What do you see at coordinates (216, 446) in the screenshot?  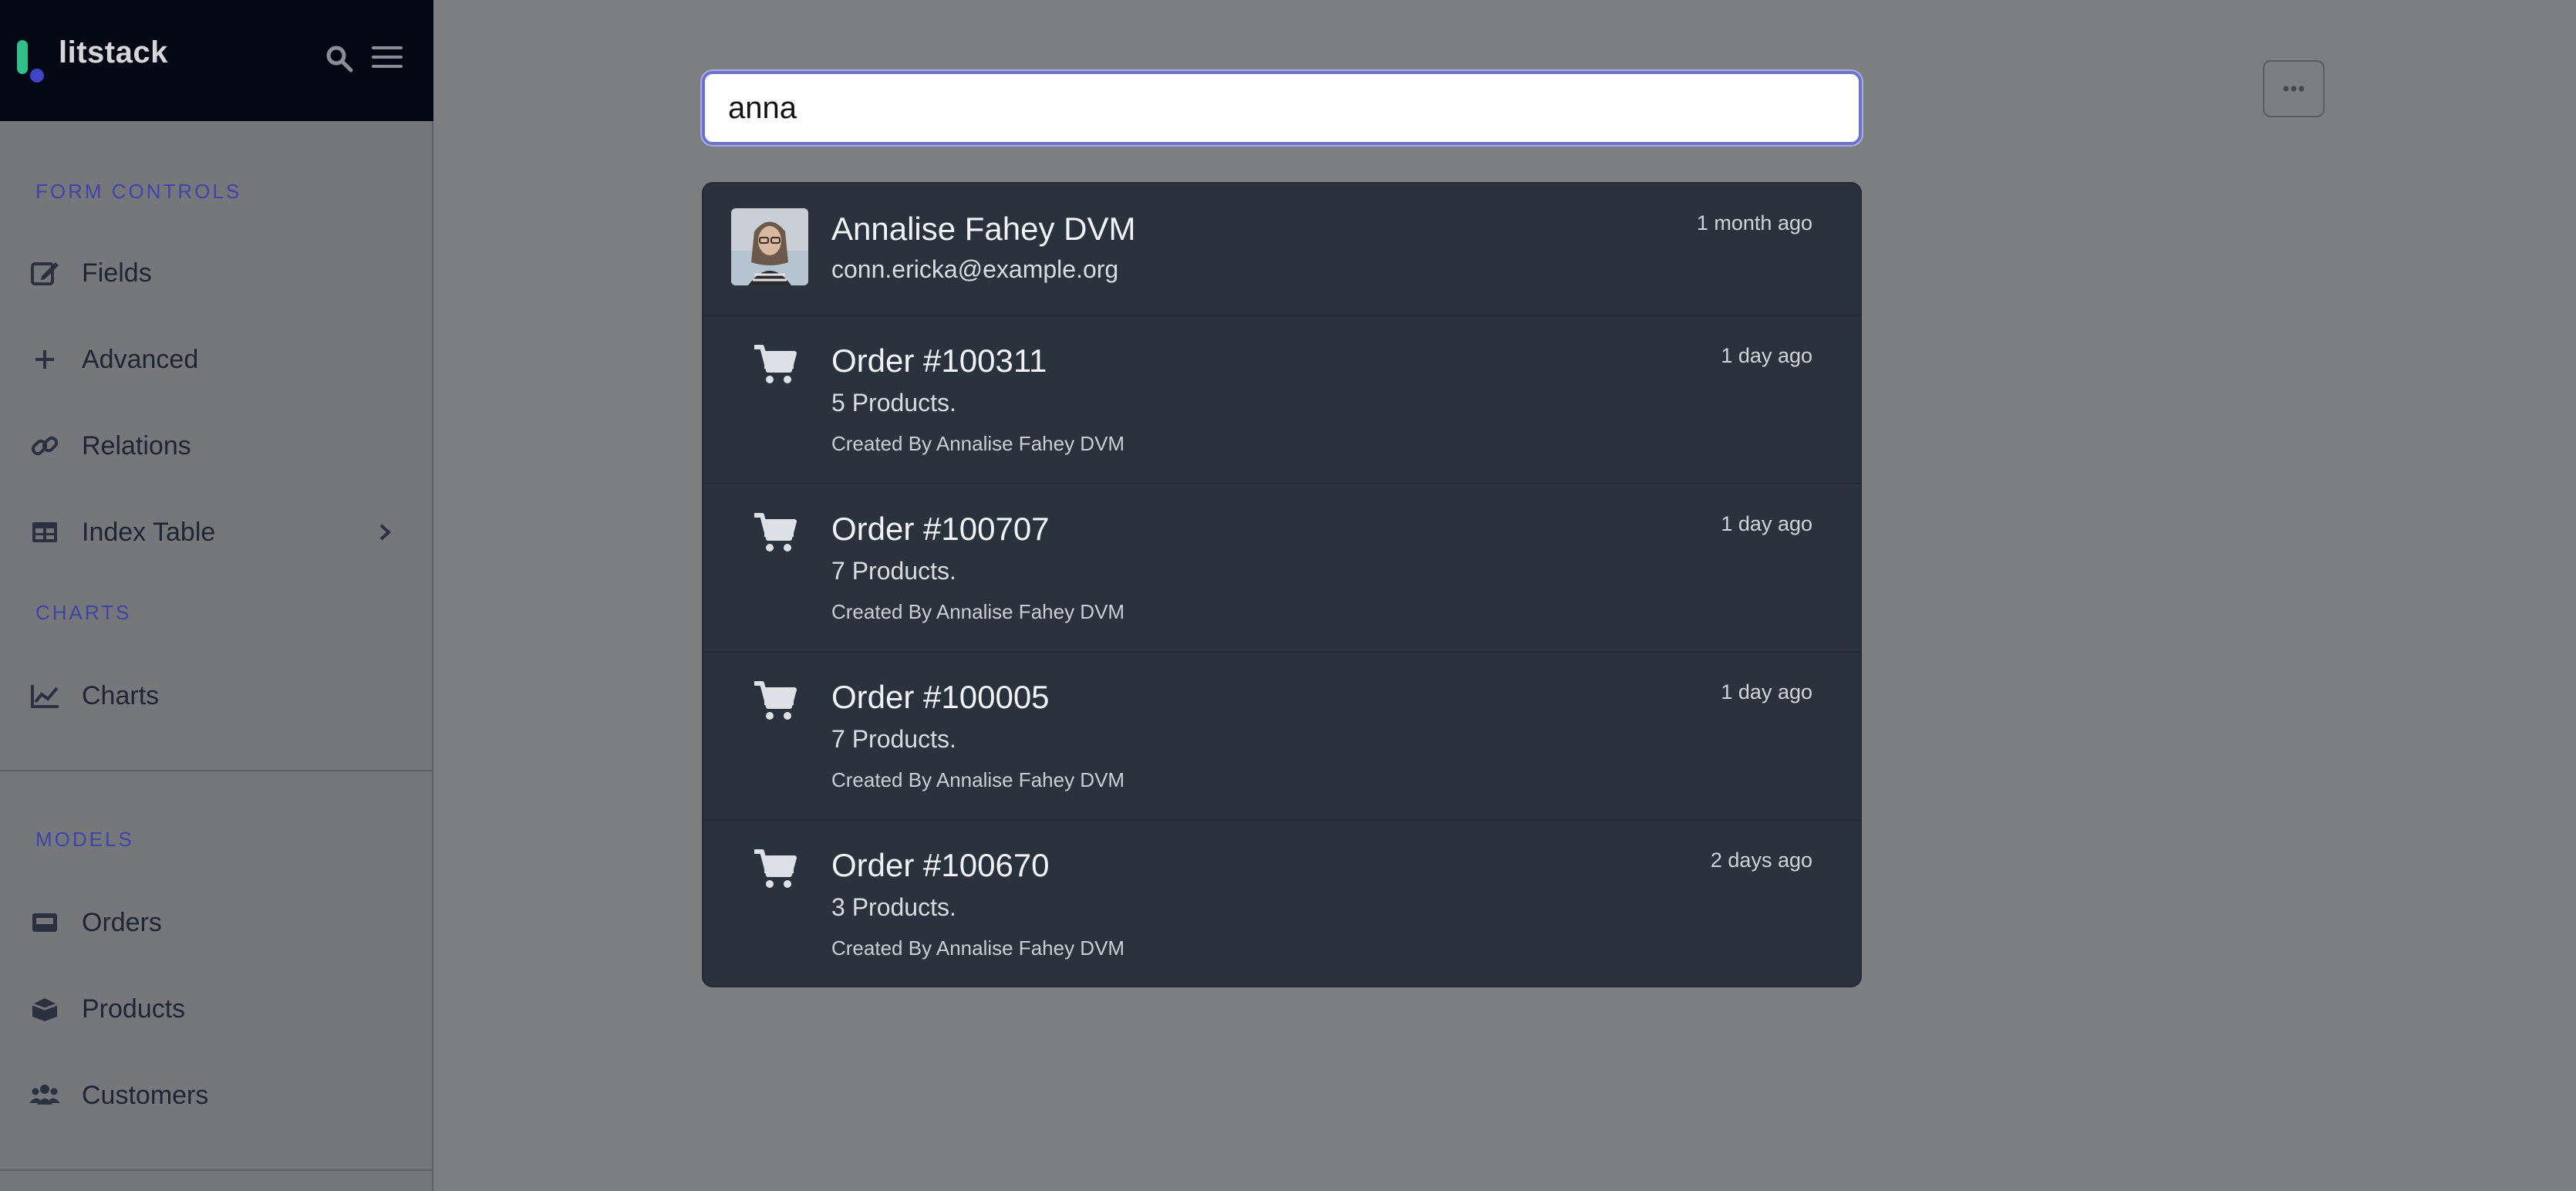 I see `sidebar-item-relations: Relations` at bounding box center [216, 446].